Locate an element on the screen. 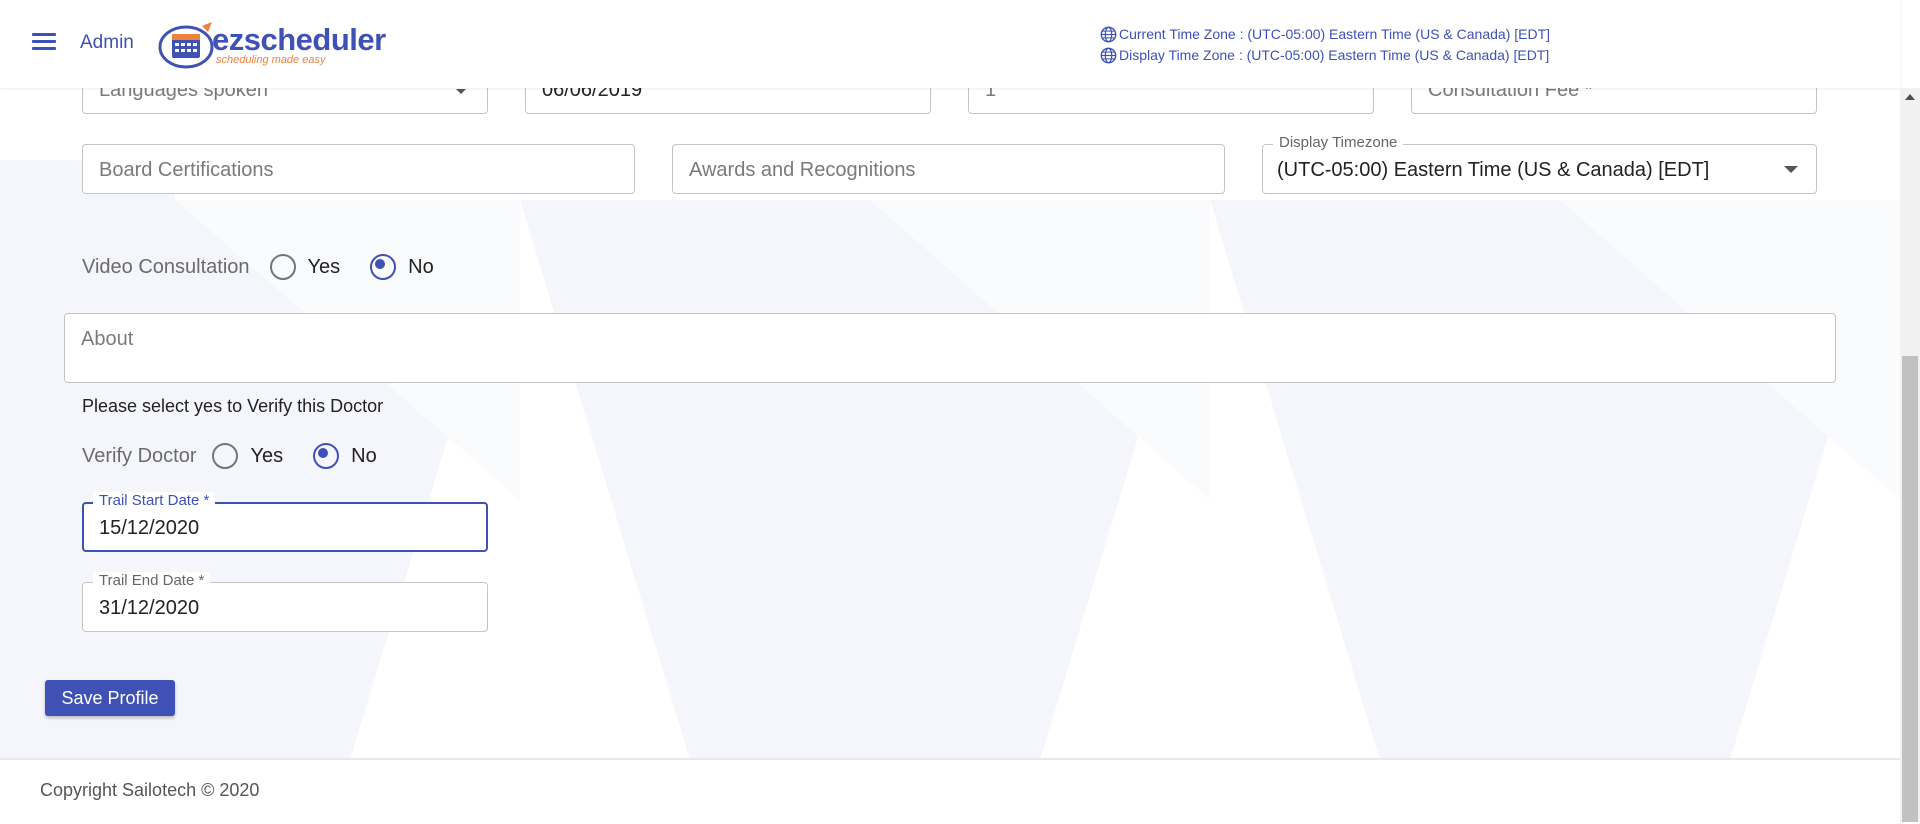 Image resolution: width=1920 pixels, height=824 pixels. video-consultation-yes-label: Yes is located at coordinates (324, 267).